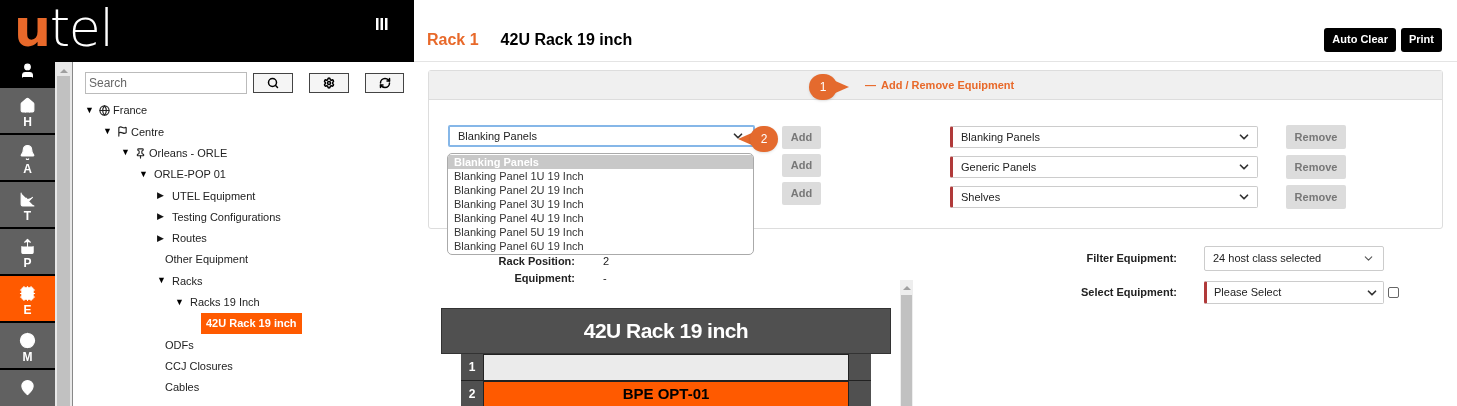 The width and height of the screenshot is (1457, 406). Describe the element at coordinates (472, 393) in the screenshot. I see `unit-number: 2` at that location.